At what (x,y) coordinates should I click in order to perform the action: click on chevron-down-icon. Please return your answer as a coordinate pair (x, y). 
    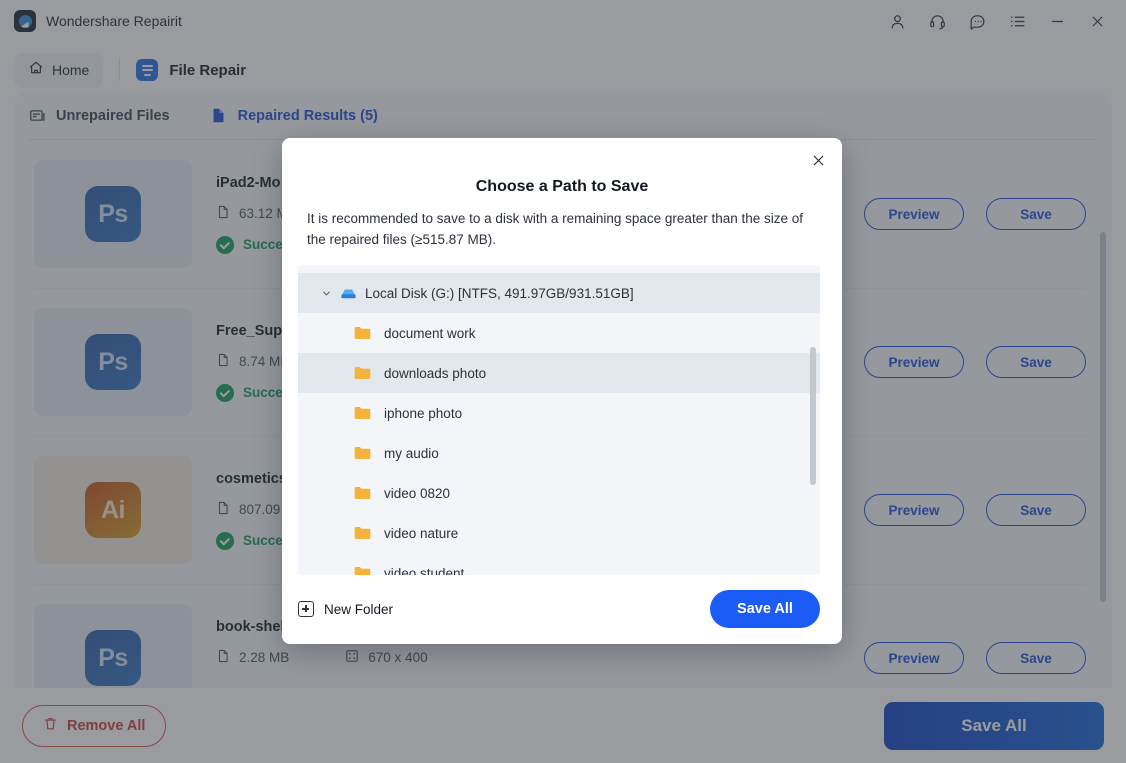
    Looking at the image, I should click on (326, 293).